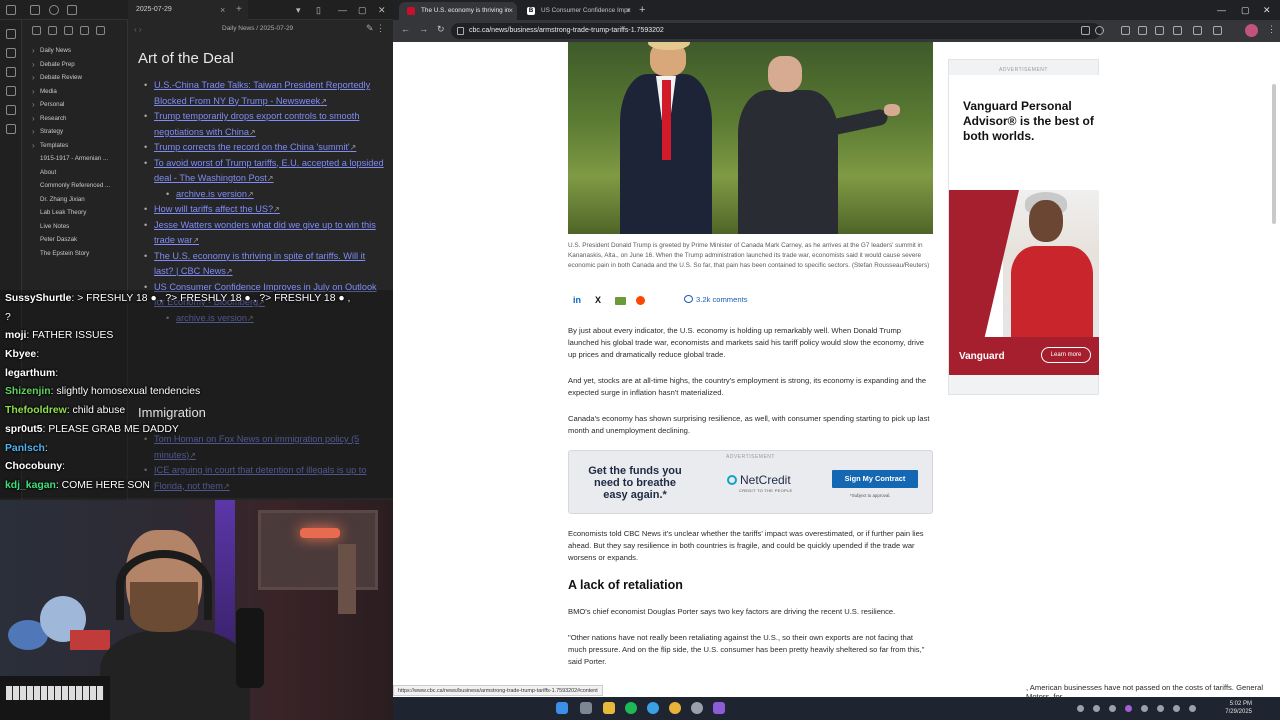  What do you see at coordinates (423, 29) in the screenshot?
I see `forward-icon: →` at bounding box center [423, 29].